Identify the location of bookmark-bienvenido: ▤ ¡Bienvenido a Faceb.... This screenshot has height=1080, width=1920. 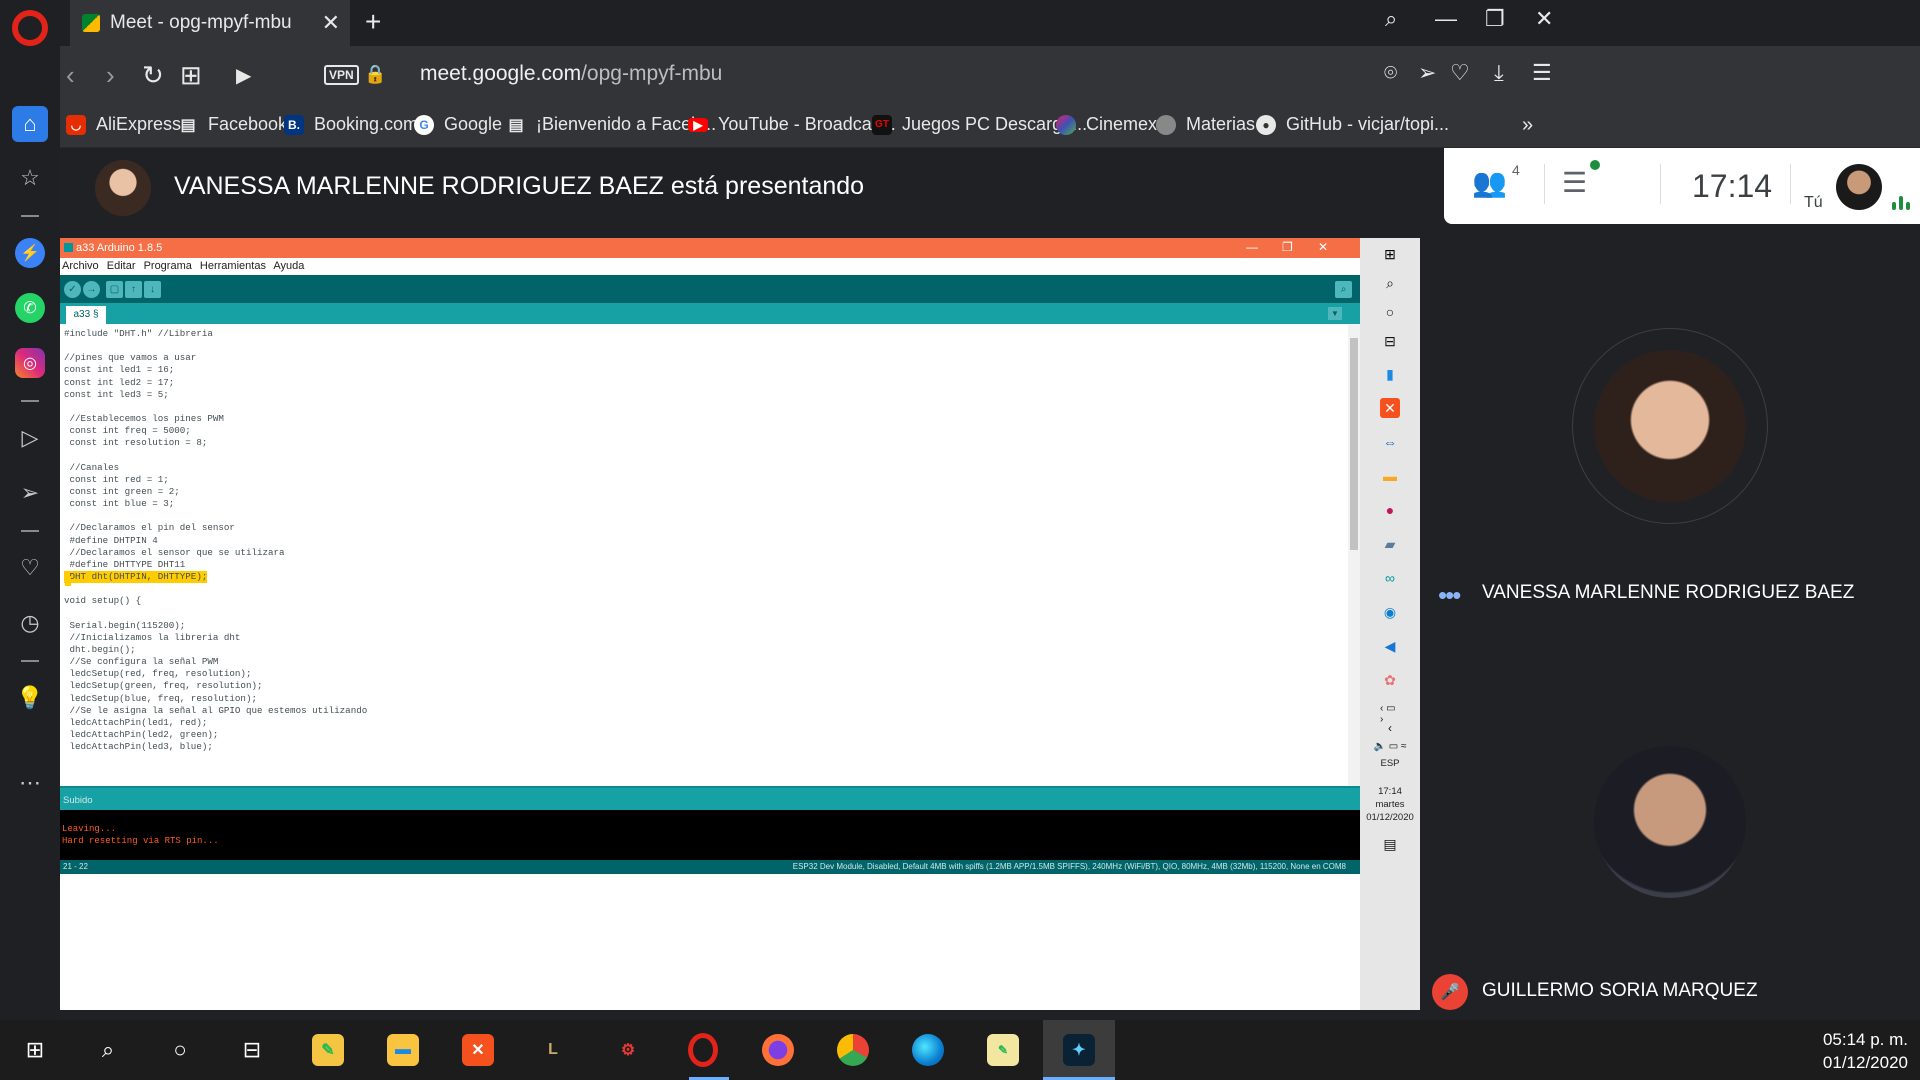
(611, 124).